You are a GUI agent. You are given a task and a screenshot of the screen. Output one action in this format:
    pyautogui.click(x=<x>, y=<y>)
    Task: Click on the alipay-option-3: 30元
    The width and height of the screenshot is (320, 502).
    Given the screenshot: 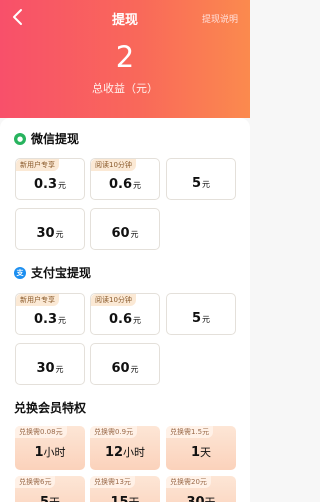 What is the action you would take?
    pyautogui.click(x=50, y=364)
    